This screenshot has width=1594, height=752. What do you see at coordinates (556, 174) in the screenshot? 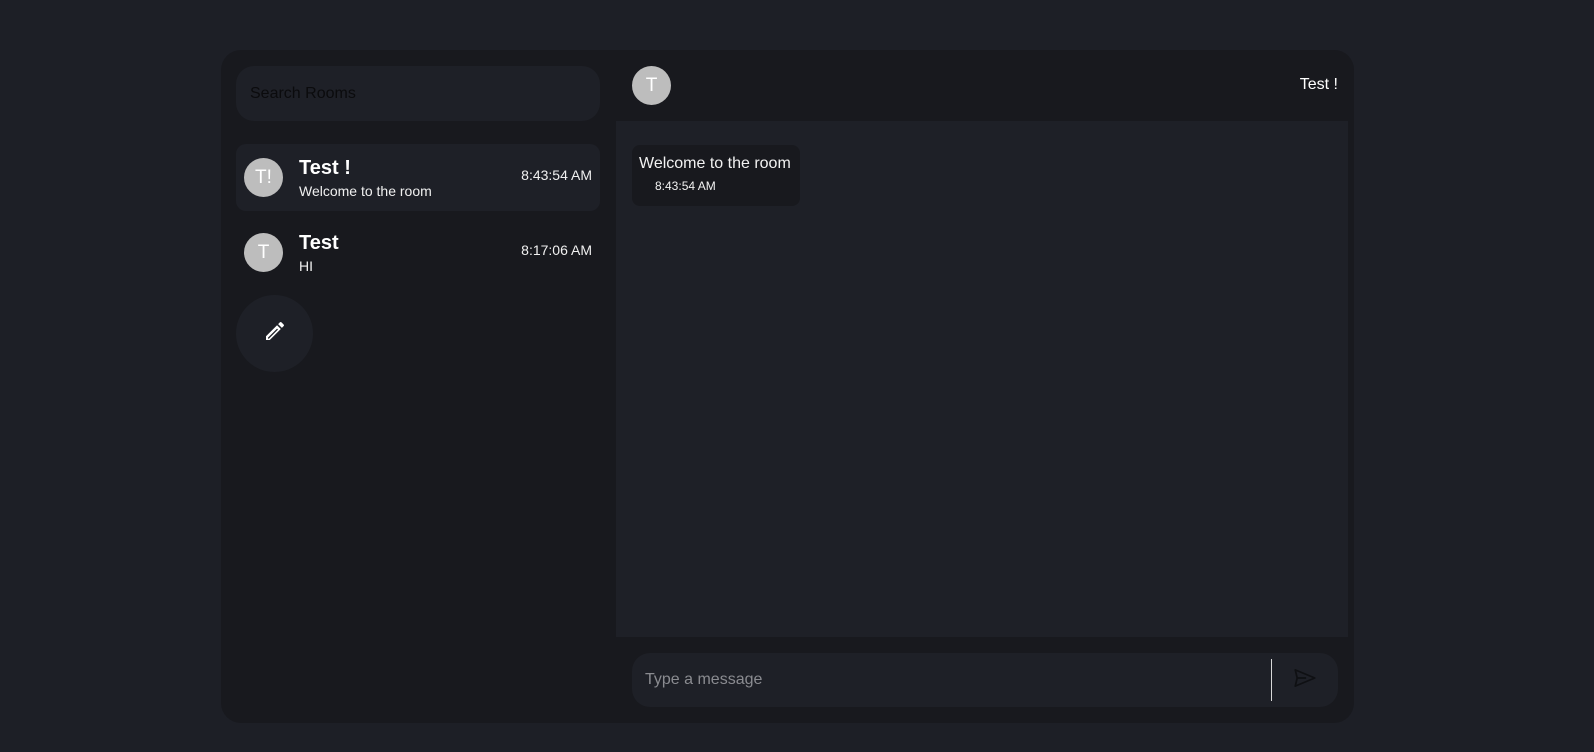
I see `room-time: 8:43:54 AM` at bounding box center [556, 174].